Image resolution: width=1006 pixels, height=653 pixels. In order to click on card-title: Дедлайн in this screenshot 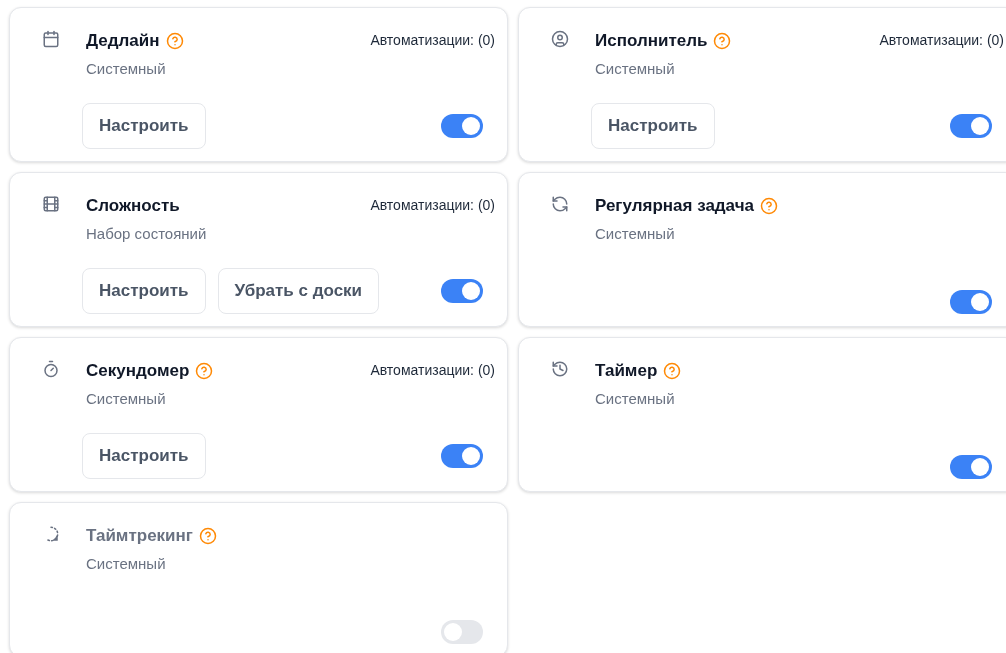, I will do `click(123, 41)`.